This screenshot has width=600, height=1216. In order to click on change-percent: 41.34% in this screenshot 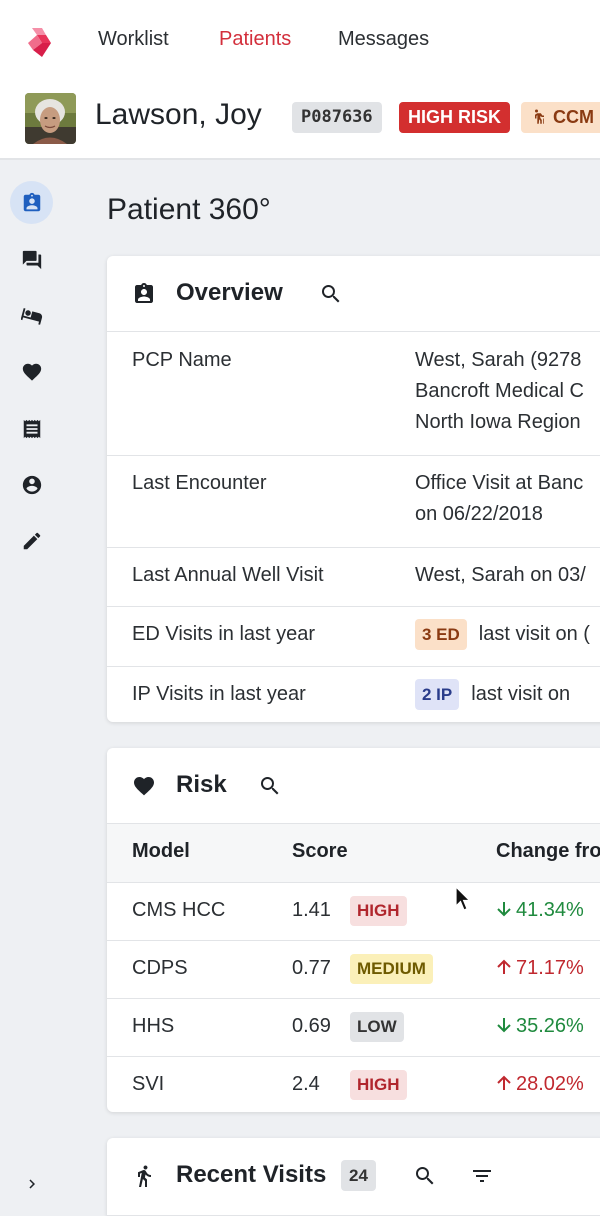, I will do `click(550, 910)`.